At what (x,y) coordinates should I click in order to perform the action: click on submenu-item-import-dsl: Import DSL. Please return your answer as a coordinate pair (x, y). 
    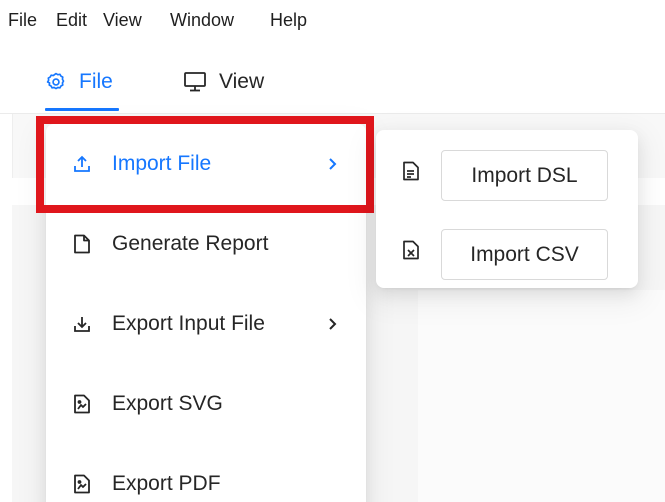
    Looking at the image, I should click on (507, 171).